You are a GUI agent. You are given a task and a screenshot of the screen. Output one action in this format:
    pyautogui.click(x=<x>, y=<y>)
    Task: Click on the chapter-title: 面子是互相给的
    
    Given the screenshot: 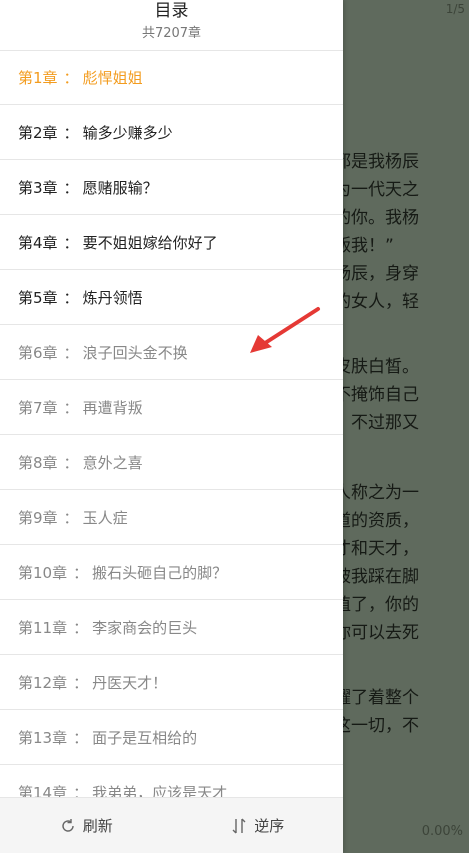 What is the action you would take?
    pyautogui.click(x=145, y=737)
    